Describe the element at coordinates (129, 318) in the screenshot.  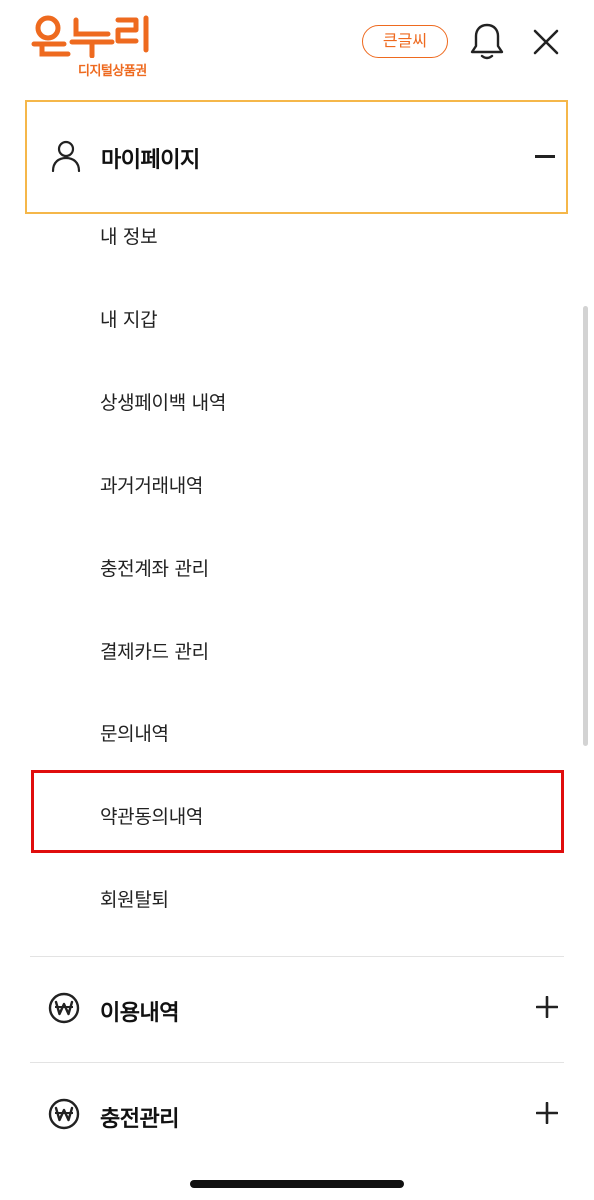
I see `submenu-item-my-wallet: 내 지갑` at that location.